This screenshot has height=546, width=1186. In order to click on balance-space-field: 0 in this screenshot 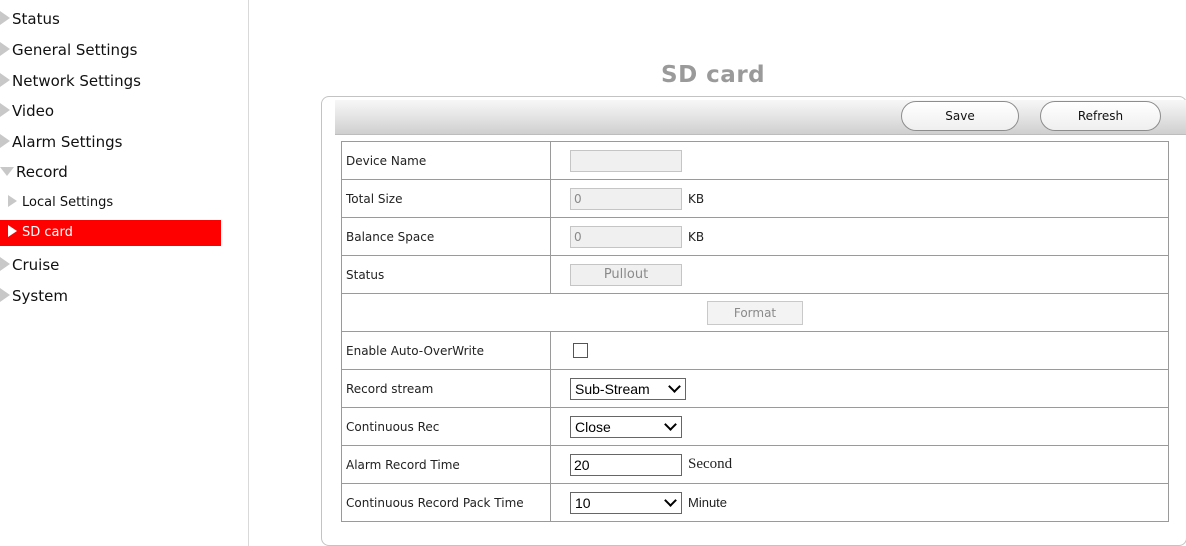, I will do `click(626, 236)`.